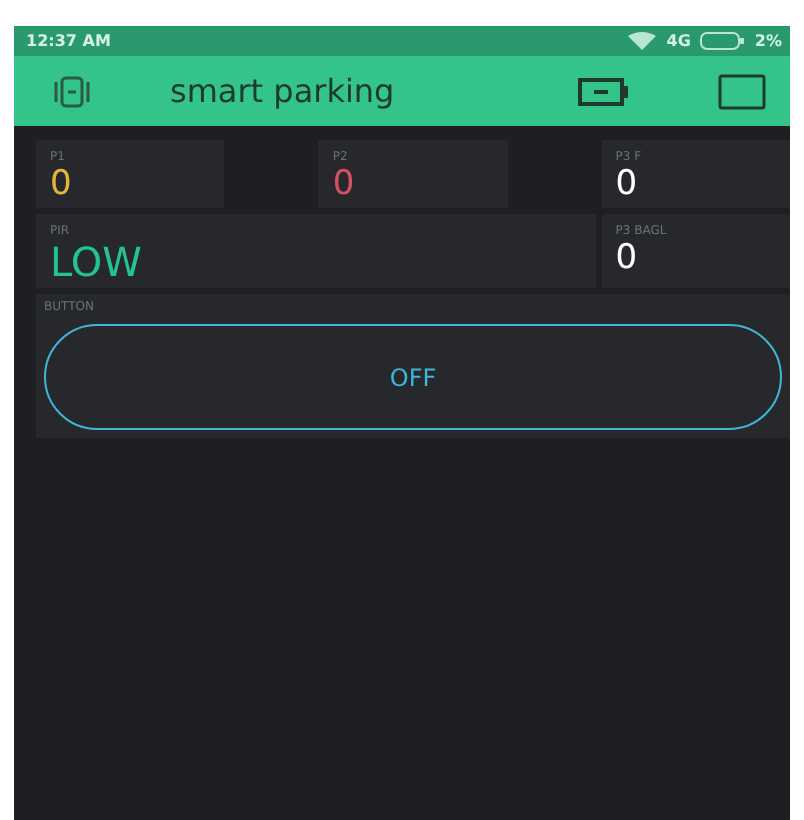 This screenshot has width=804, height=820. What do you see at coordinates (68, 41) in the screenshot?
I see `status-time: 12:37 AM` at bounding box center [68, 41].